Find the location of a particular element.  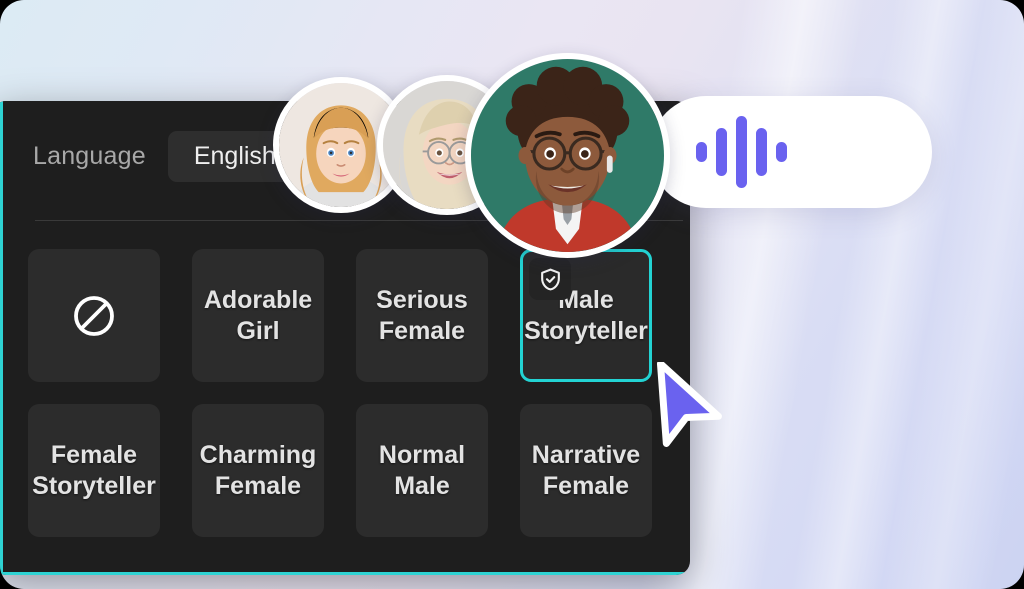

avatar-man is located at coordinates (567, 155).